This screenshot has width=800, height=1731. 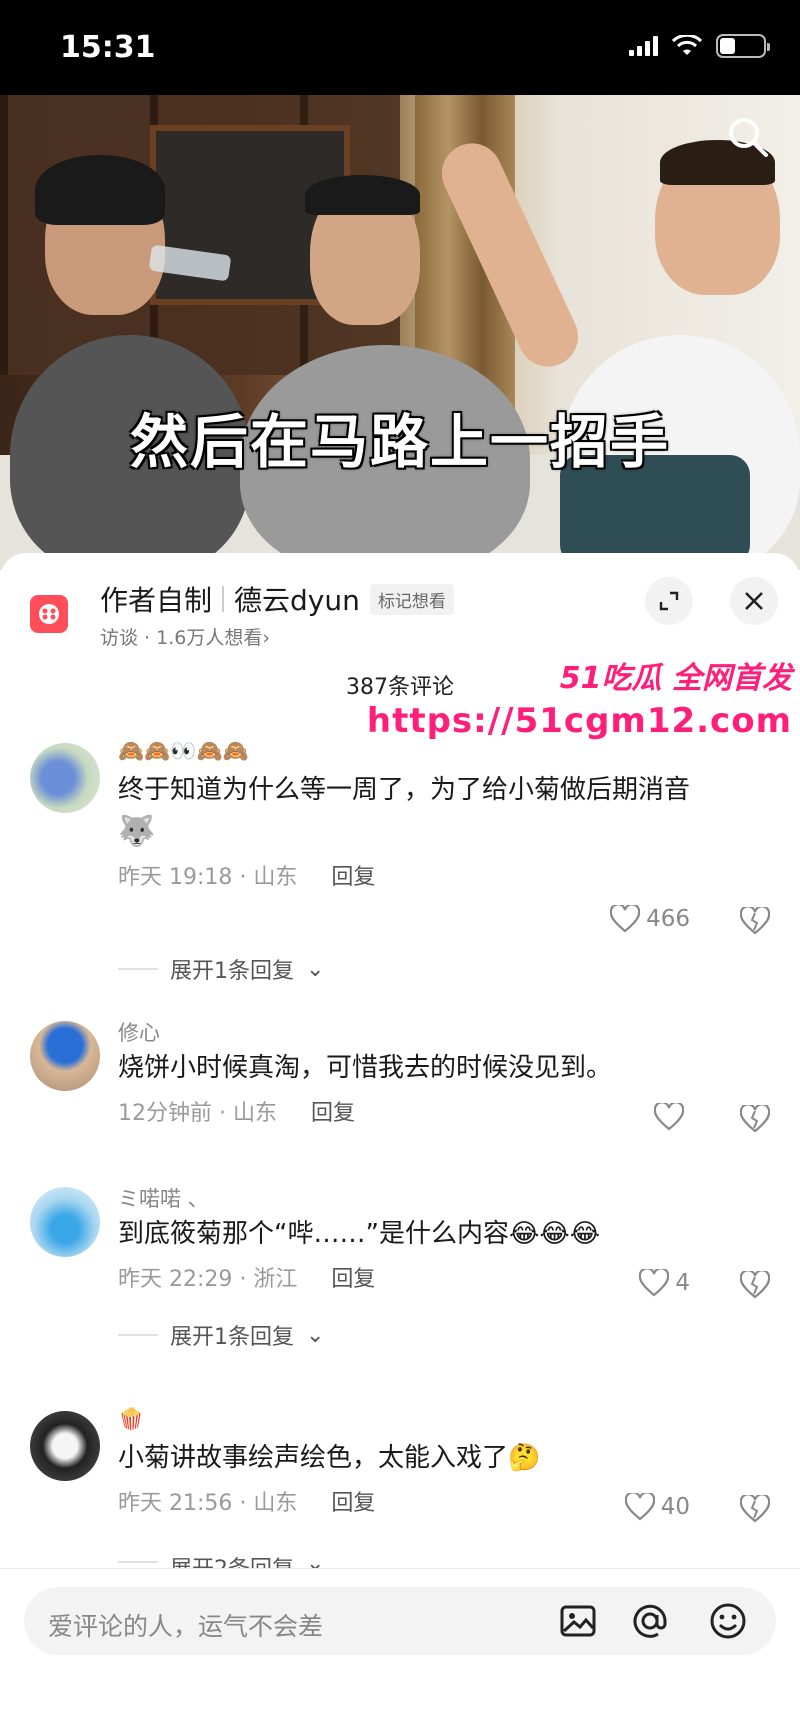 I want to click on header-separator, so click(x=223, y=599).